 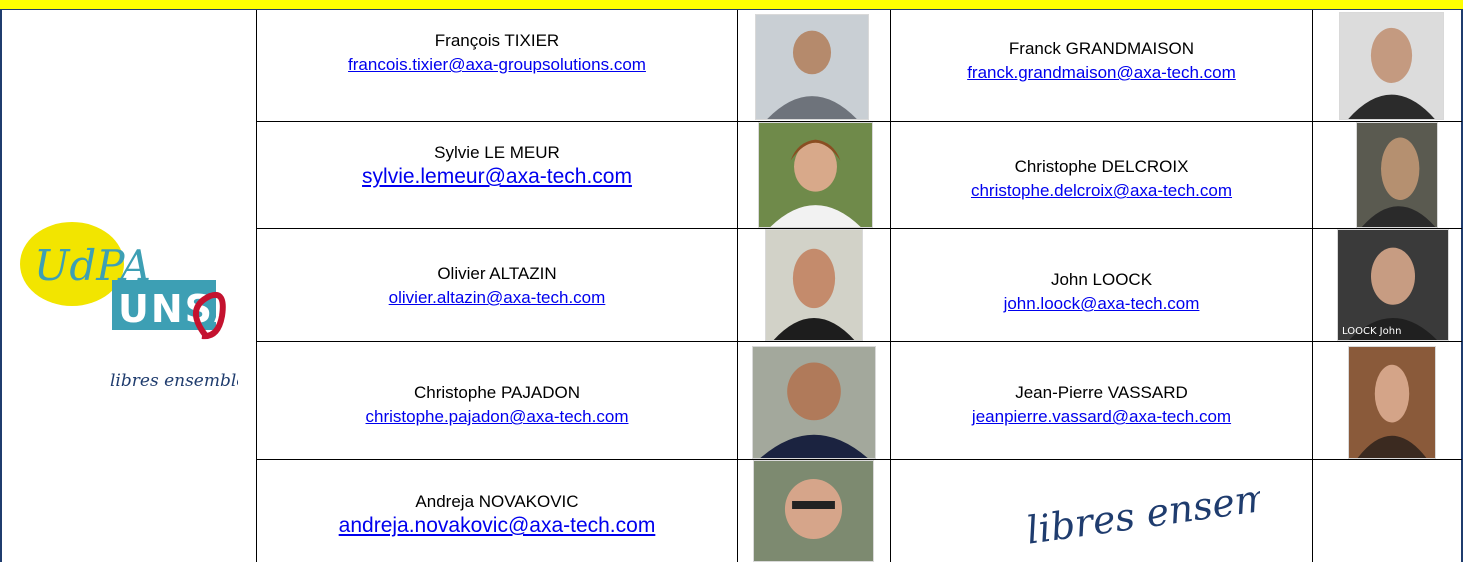 What do you see at coordinates (497, 152) in the screenshot?
I see `contact-name: Sylvie LE MEUR` at bounding box center [497, 152].